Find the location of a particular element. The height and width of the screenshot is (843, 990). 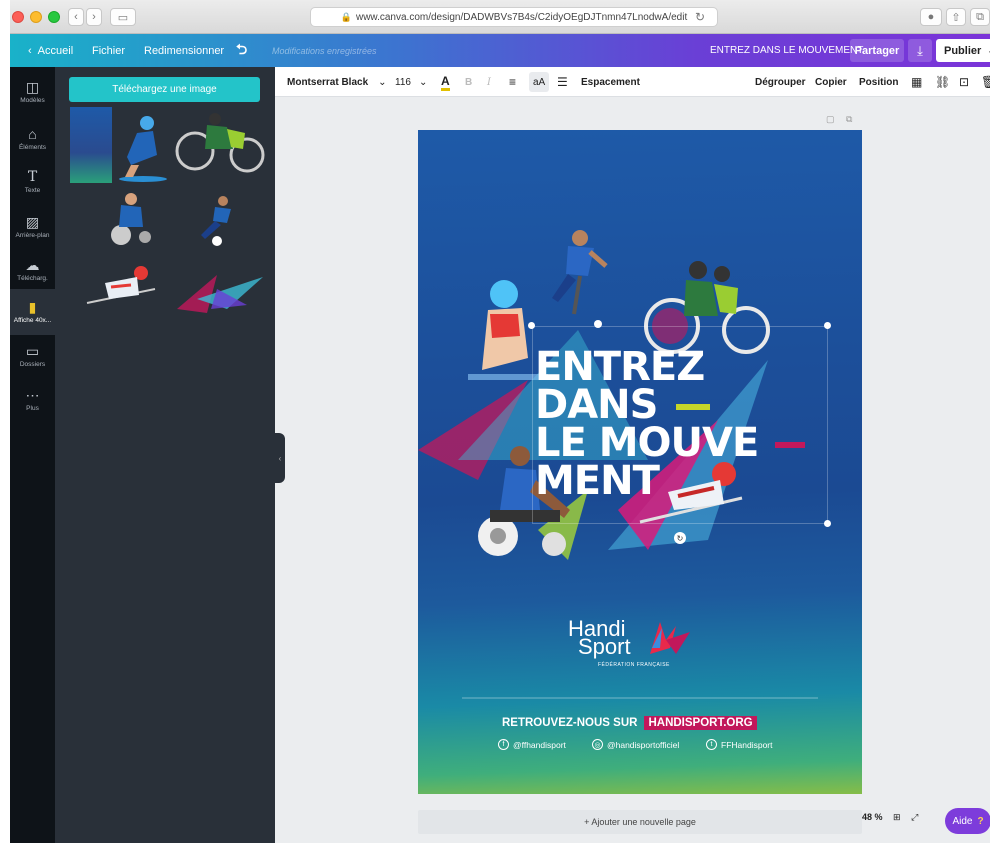

social-instagram: ◎ @handisportofficiel is located at coordinates (635, 744).